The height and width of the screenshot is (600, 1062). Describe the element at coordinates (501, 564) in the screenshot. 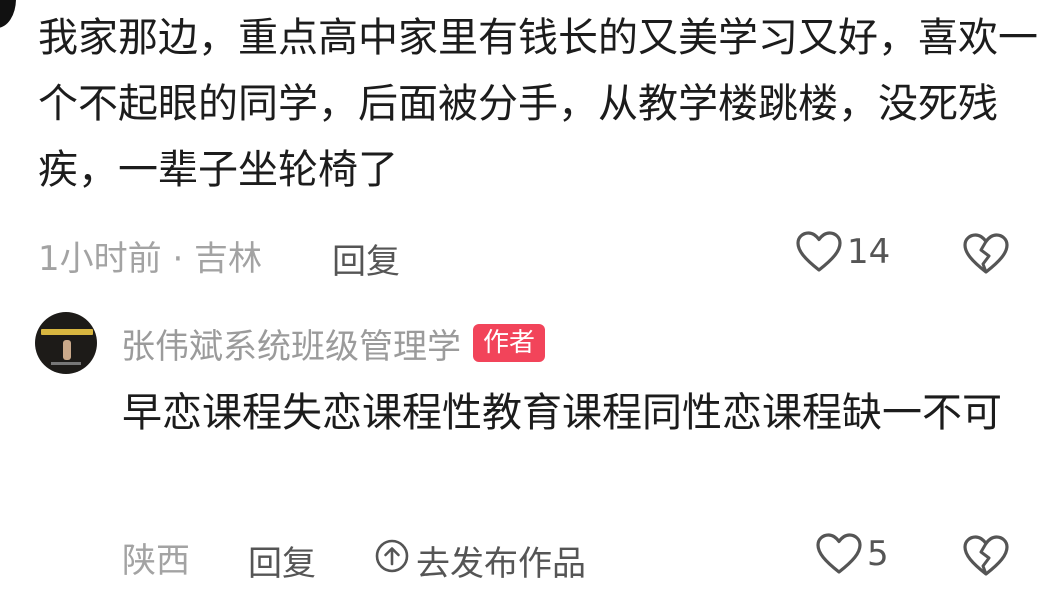

I see `share-label: 去发布作品` at that location.